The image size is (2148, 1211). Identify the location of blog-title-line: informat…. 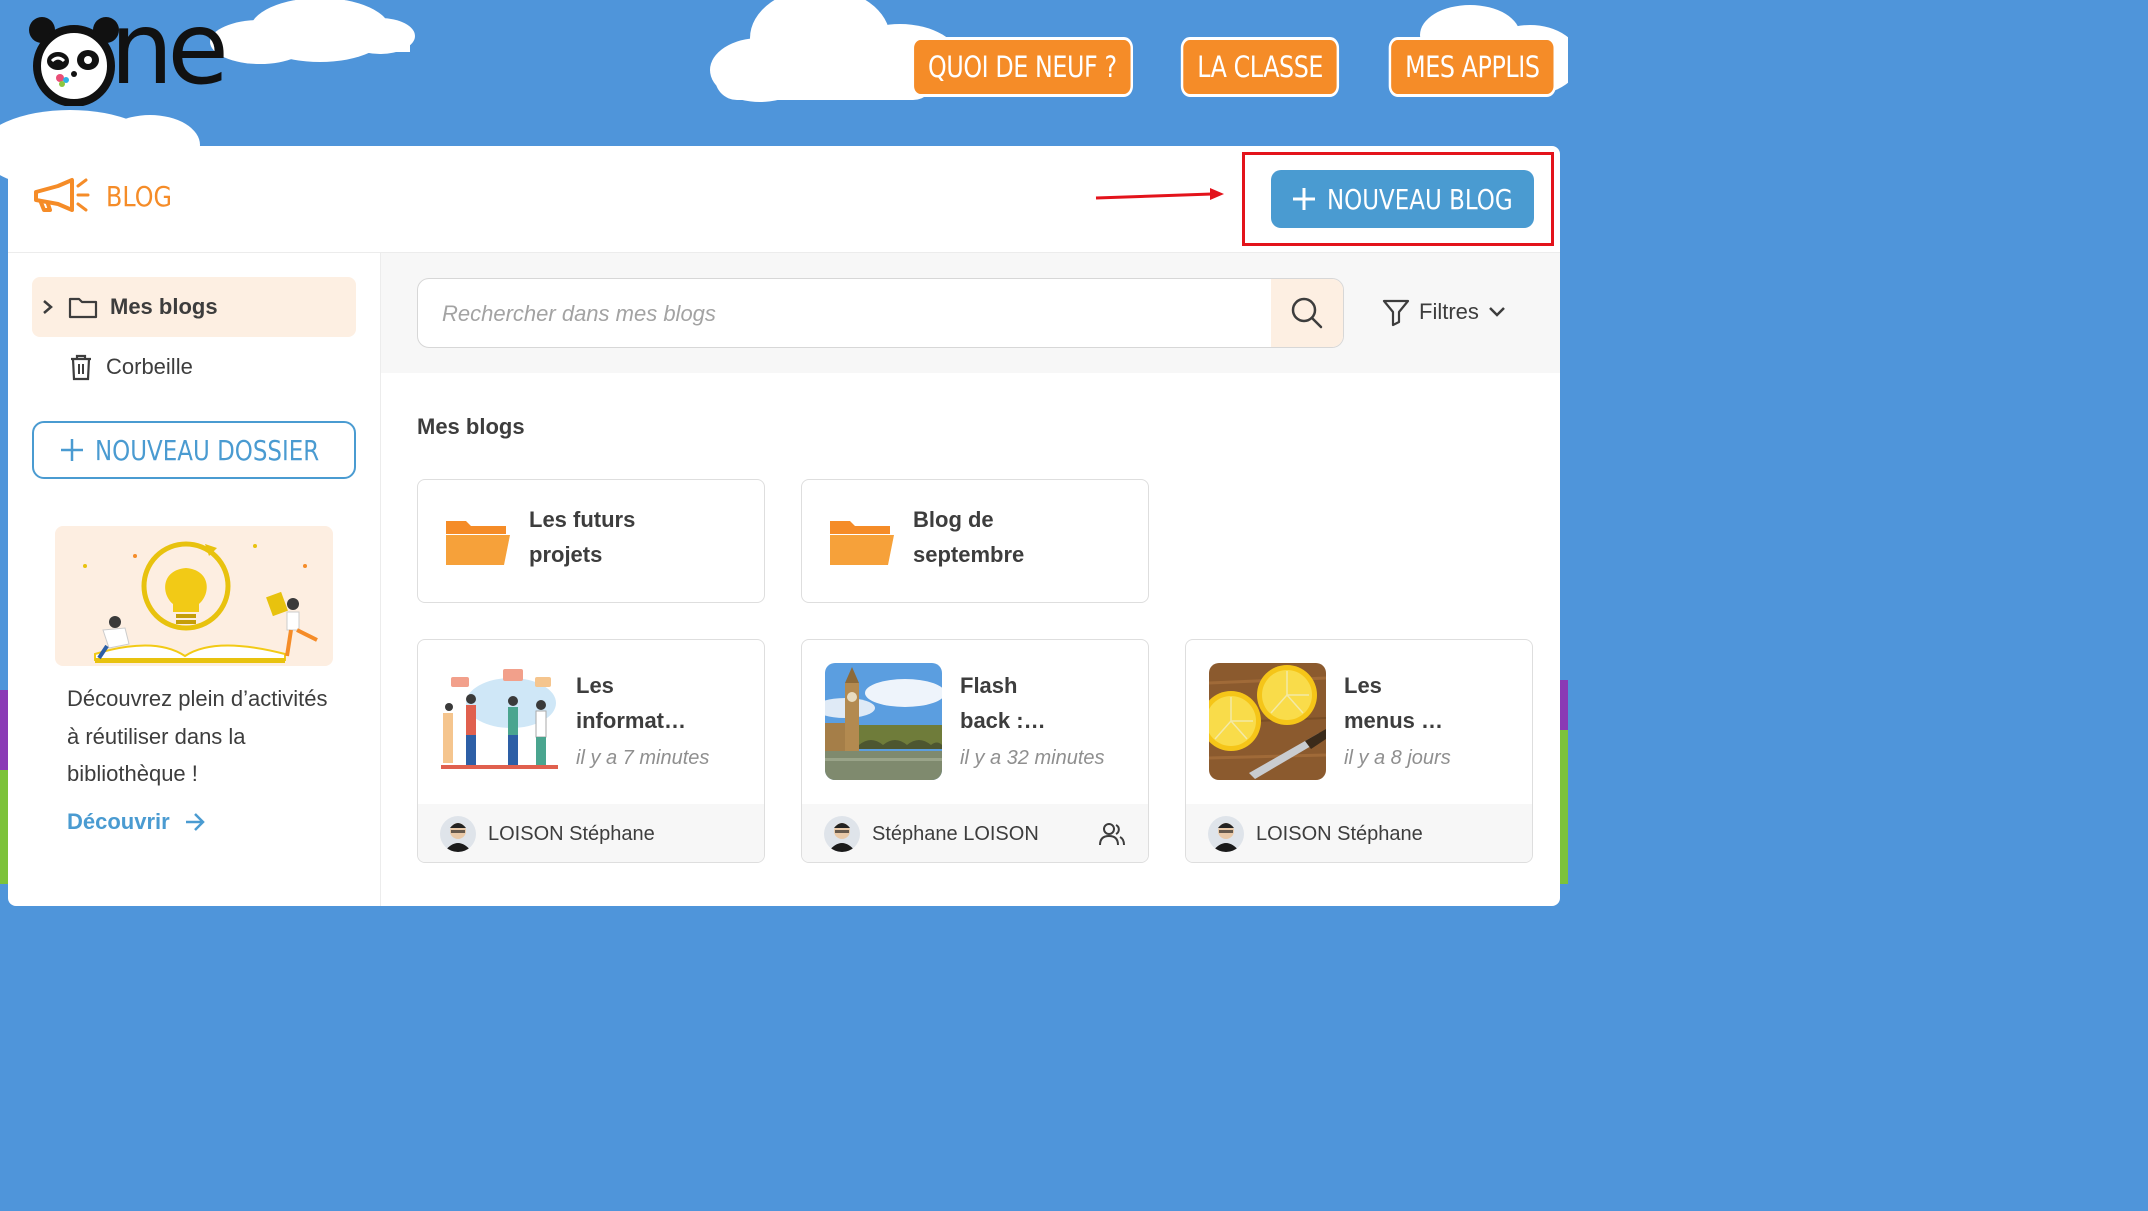
(631, 720).